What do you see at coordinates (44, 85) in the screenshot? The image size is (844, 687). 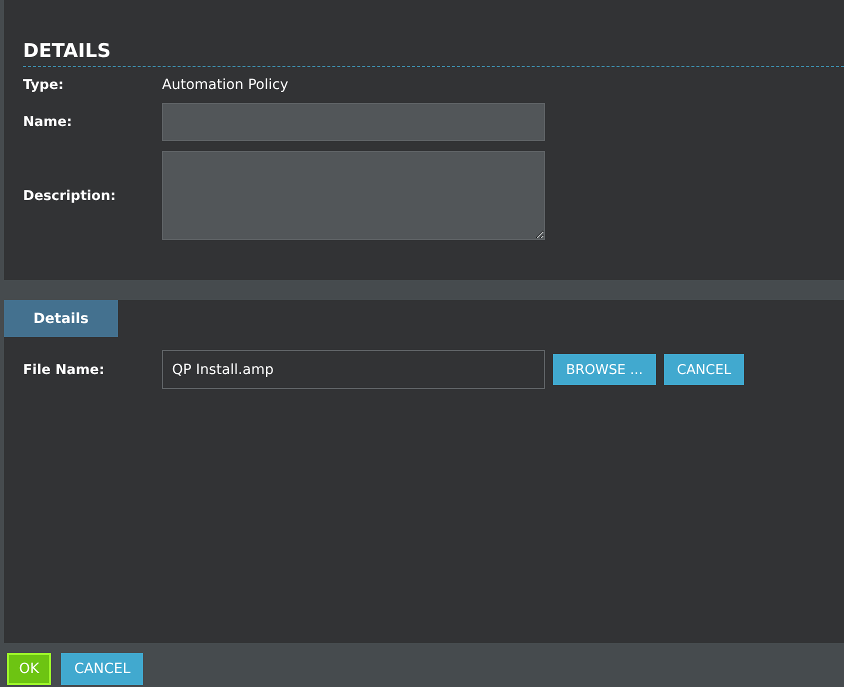 I see `field-label: Type:` at bounding box center [44, 85].